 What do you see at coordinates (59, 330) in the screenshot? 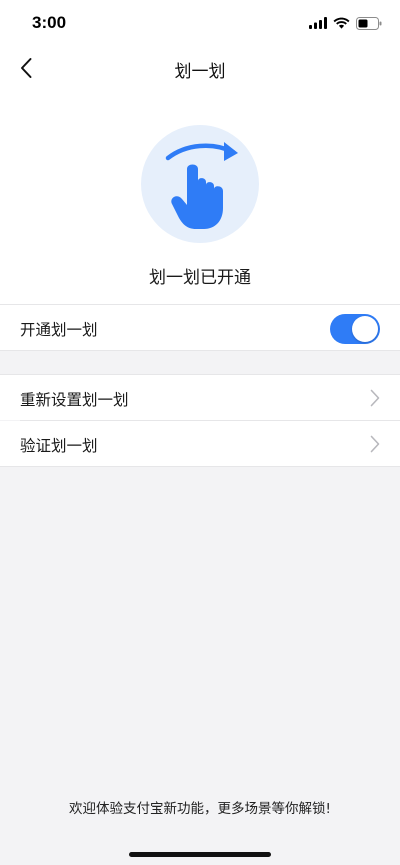
I see `enable-swipe-label: 开通划一划` at bounding box center [59, 330].